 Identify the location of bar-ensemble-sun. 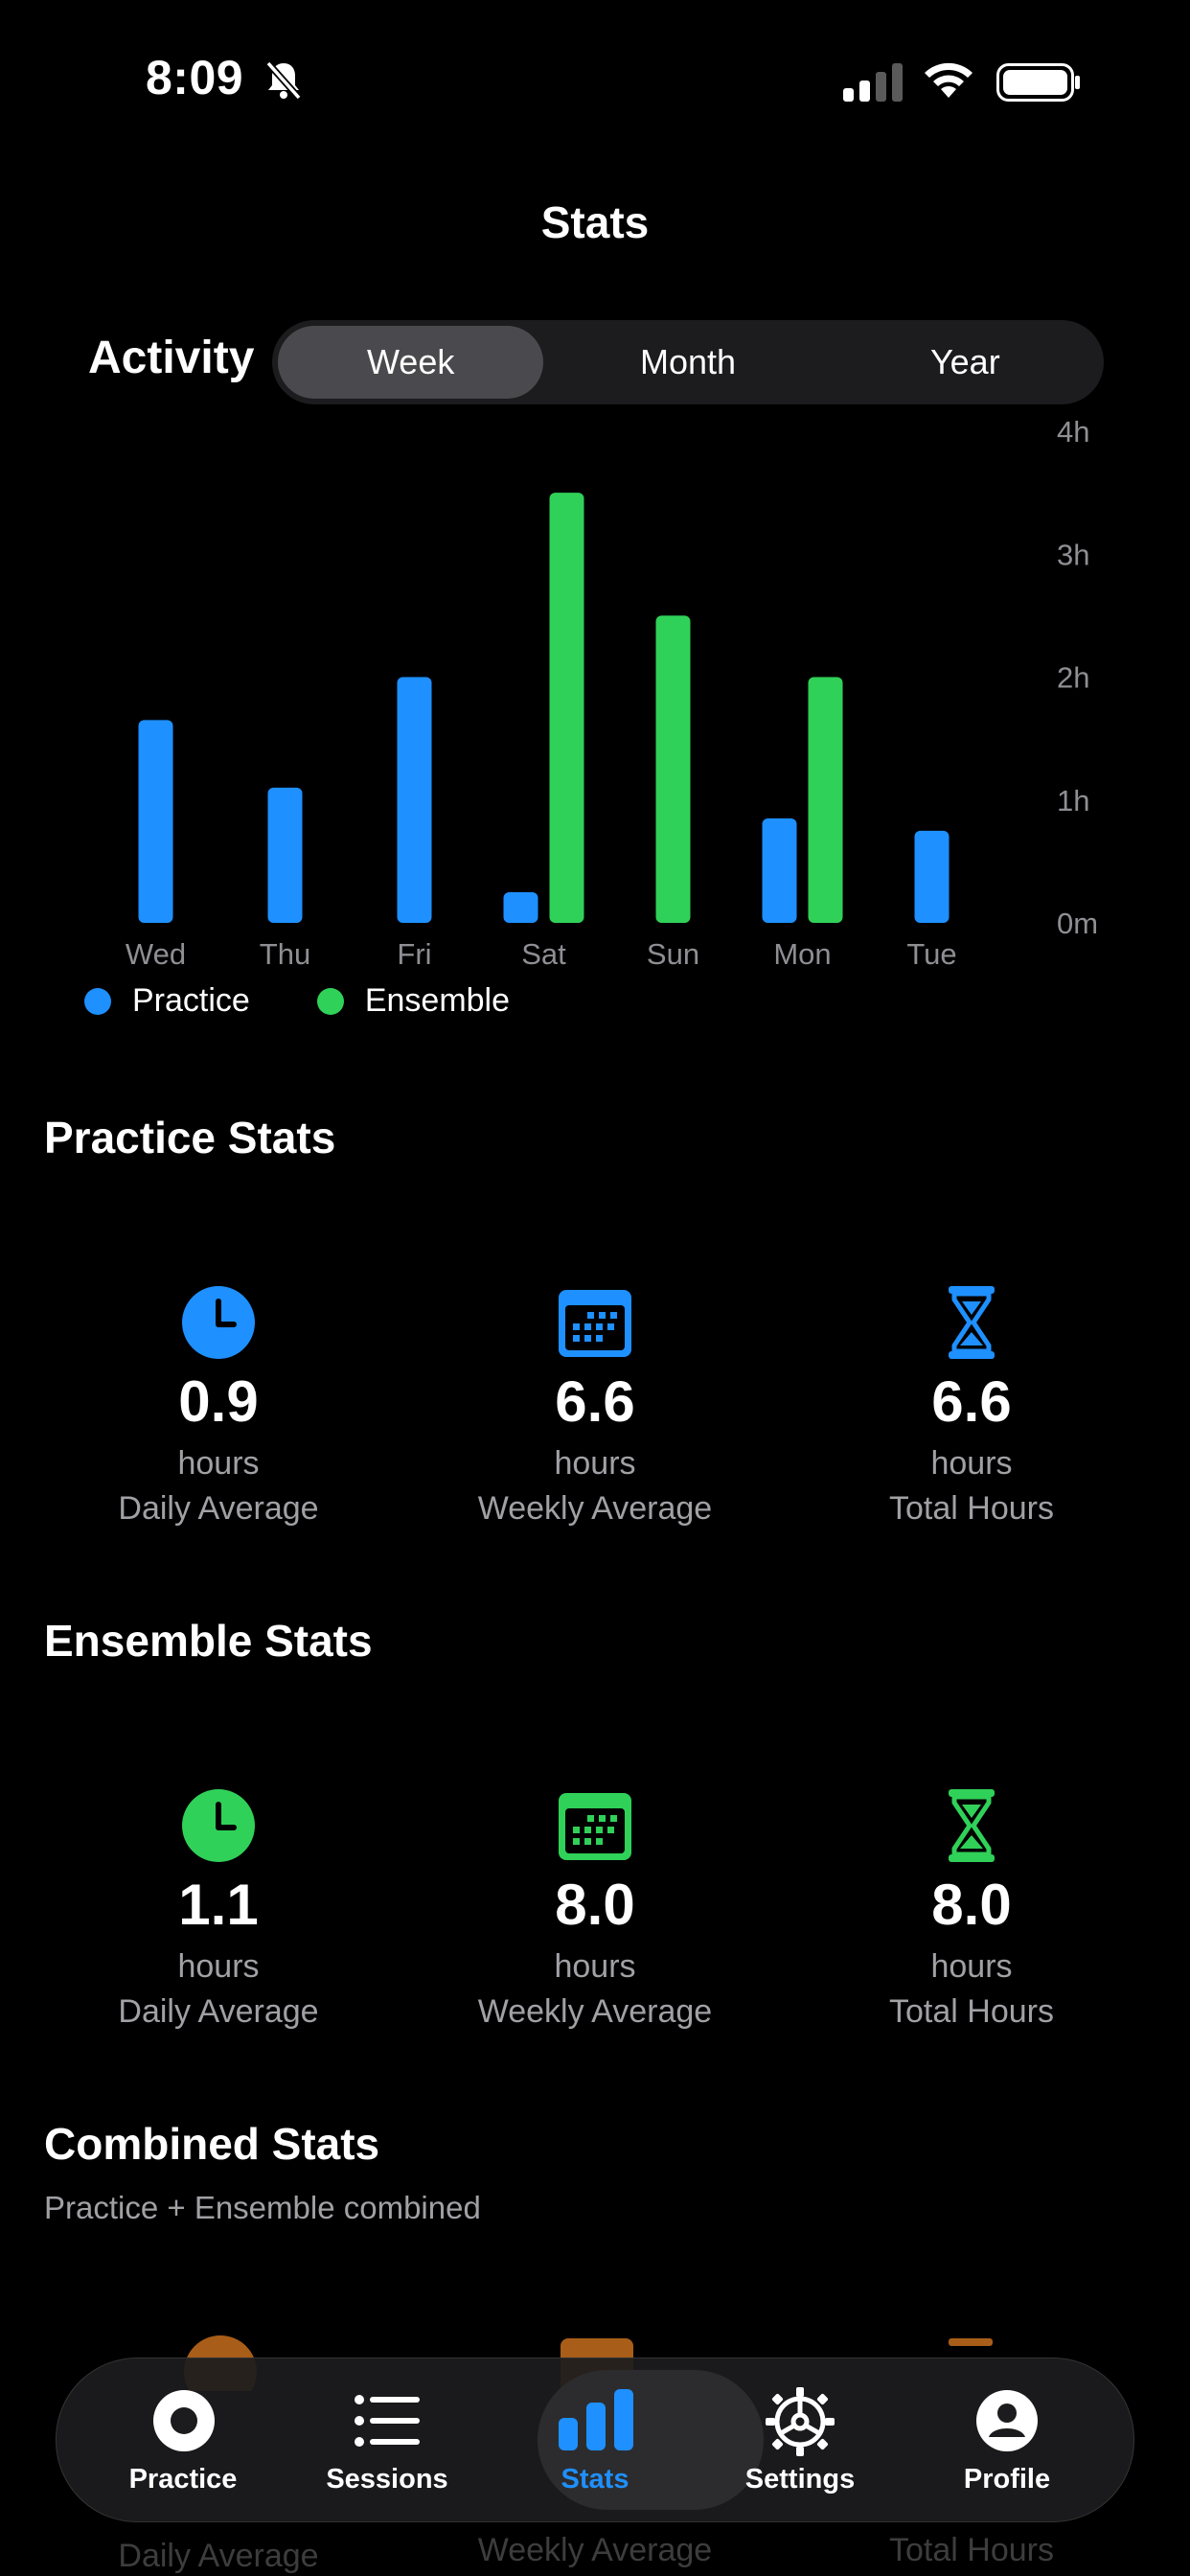
(673, 769).